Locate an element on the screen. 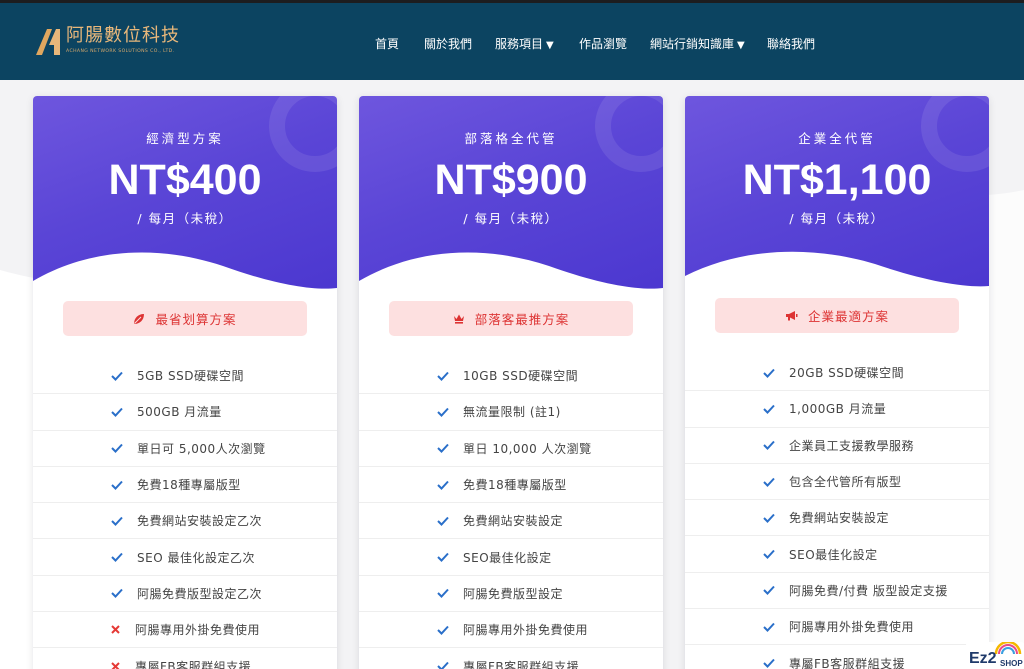 The height and width of the screenshot is (669, 1024). ez2shop-logo-icon: Ez2 SHOP is located at coordinates (995, 654).